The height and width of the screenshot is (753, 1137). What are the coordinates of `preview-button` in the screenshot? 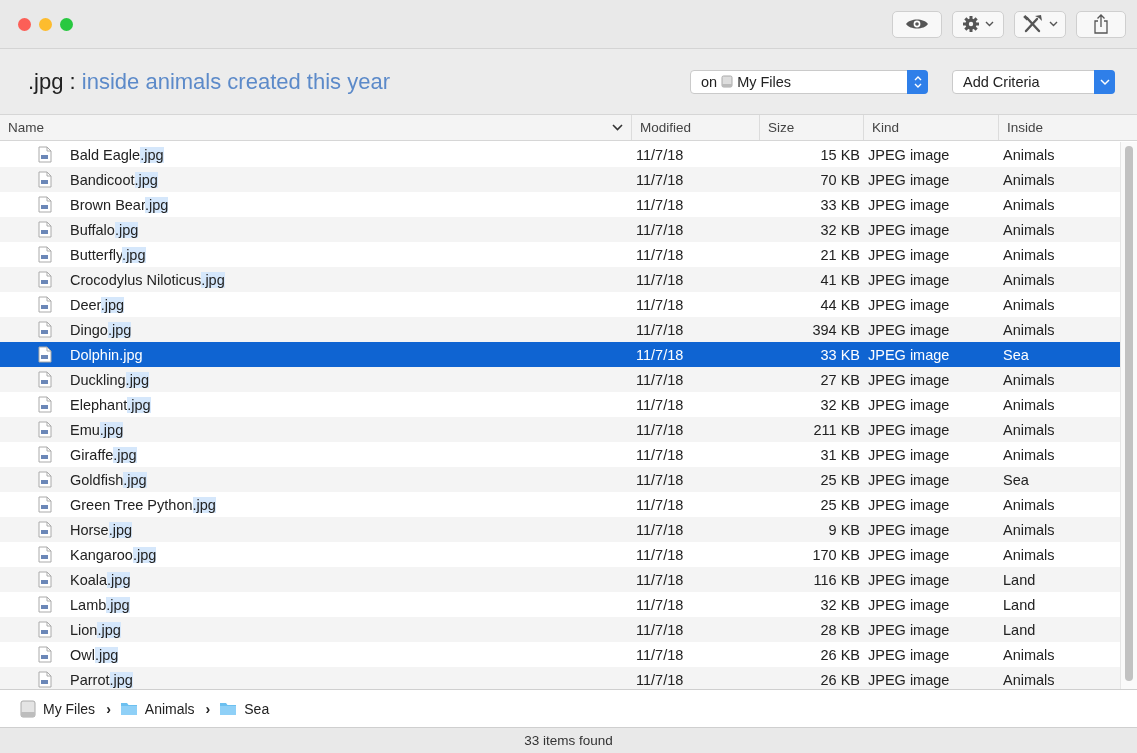 It's located at (917, 24).